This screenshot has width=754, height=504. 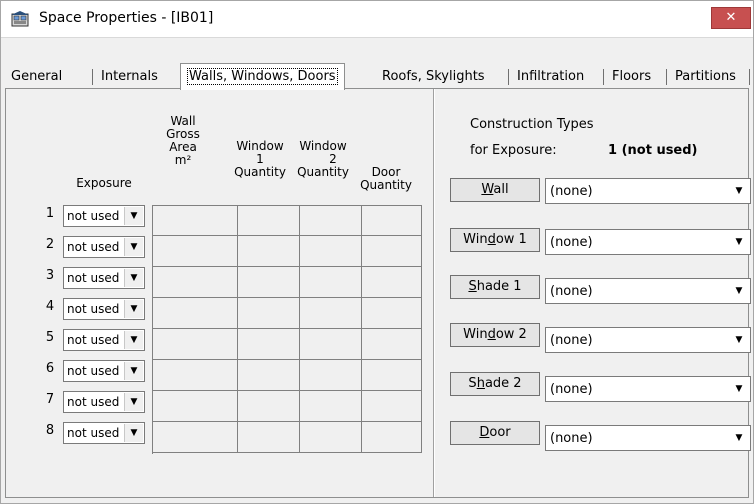 What do you see at coordinates (495, 384) in the screenshot?
I see `shade-2-button: Shade 2` at bounding box center [495, 384].